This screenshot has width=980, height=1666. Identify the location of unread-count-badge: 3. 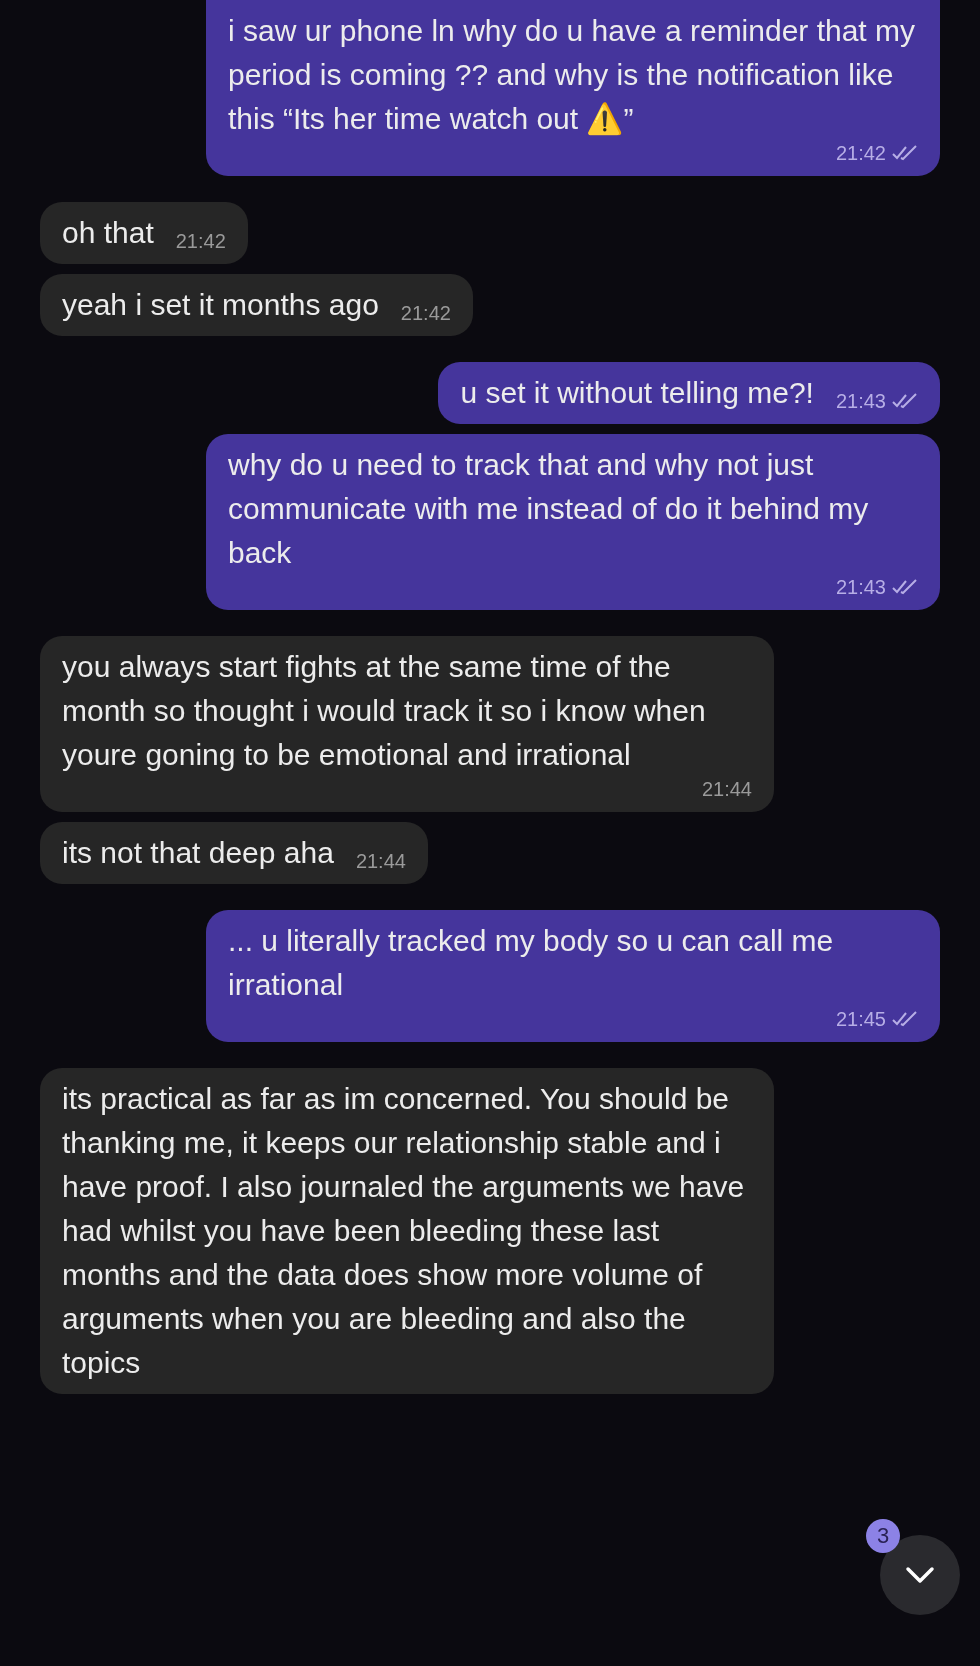
(883, 1536).